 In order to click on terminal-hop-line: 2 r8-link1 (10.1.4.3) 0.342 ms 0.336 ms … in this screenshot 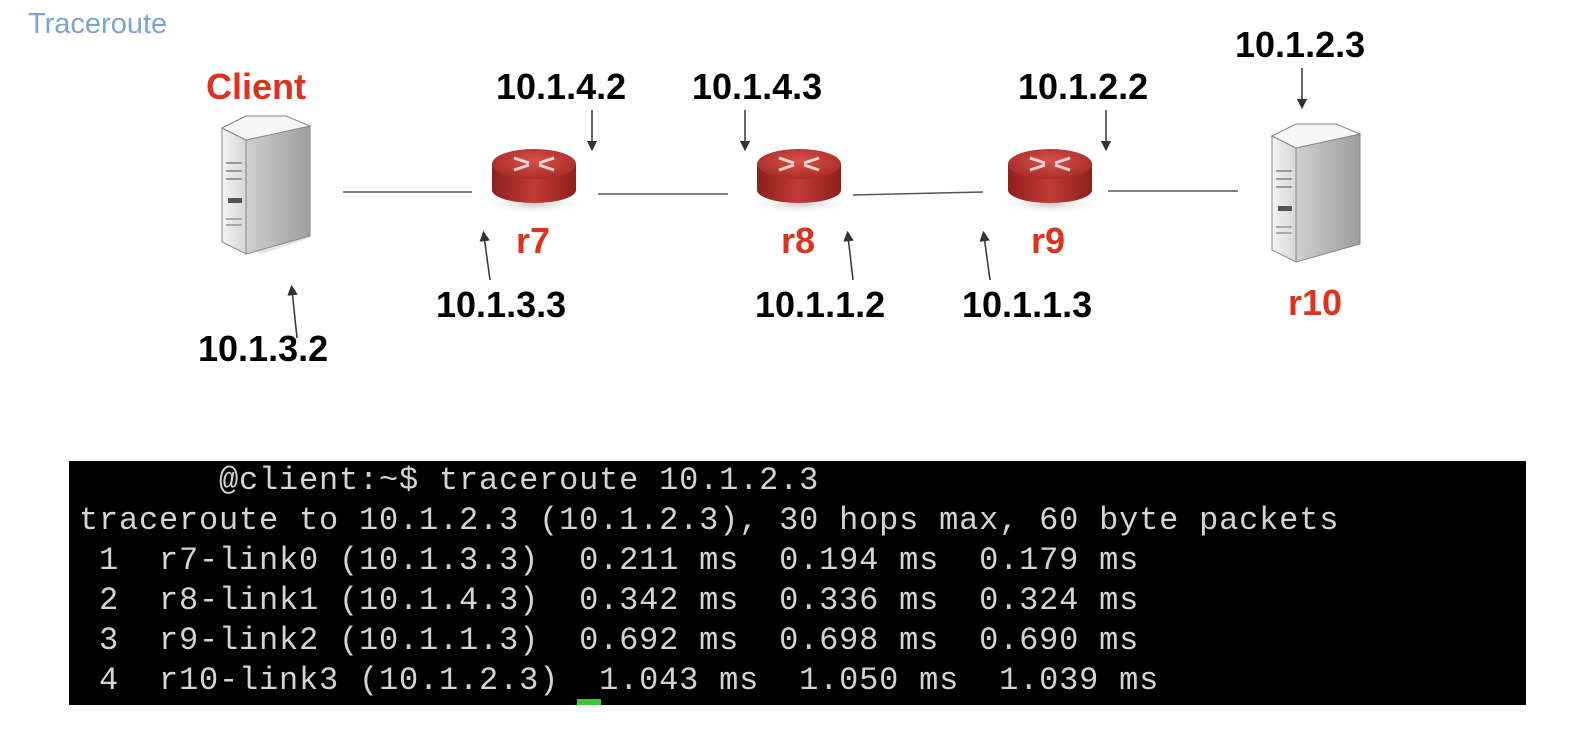, I will do `click(609, 600)`.